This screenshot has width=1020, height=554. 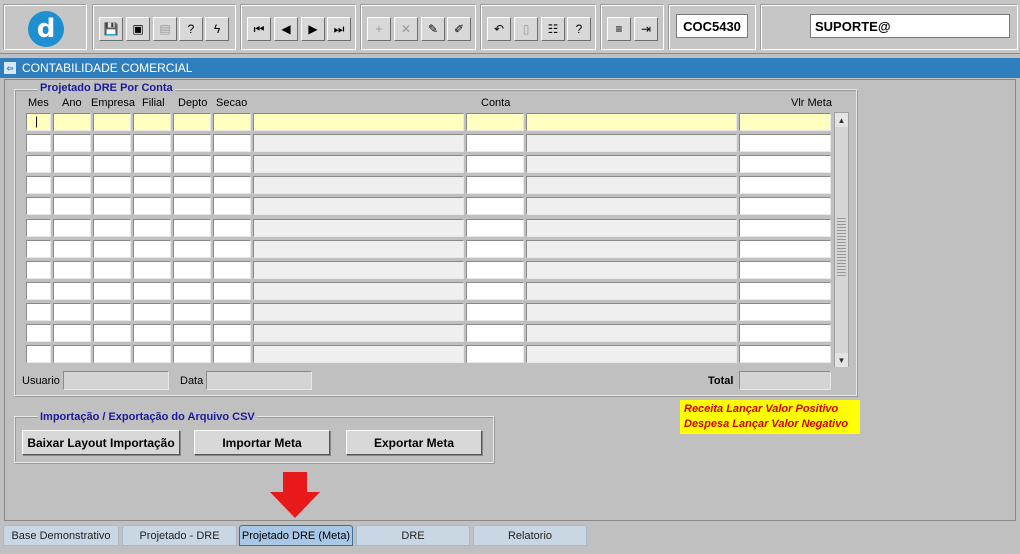 What do you see at coordinates (414, 442) in the screenshot?
I see `export-meta-button: Exportar Meta` at bounding box center [414, 442].